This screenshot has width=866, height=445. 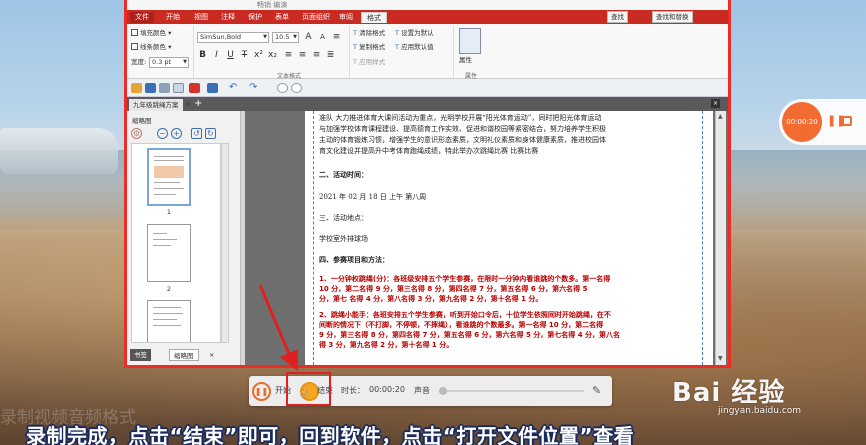 What do you see at coordinates (443, 391) in the screenshot?
I see `volume-slider-knob` at bounding box center [443, 391].